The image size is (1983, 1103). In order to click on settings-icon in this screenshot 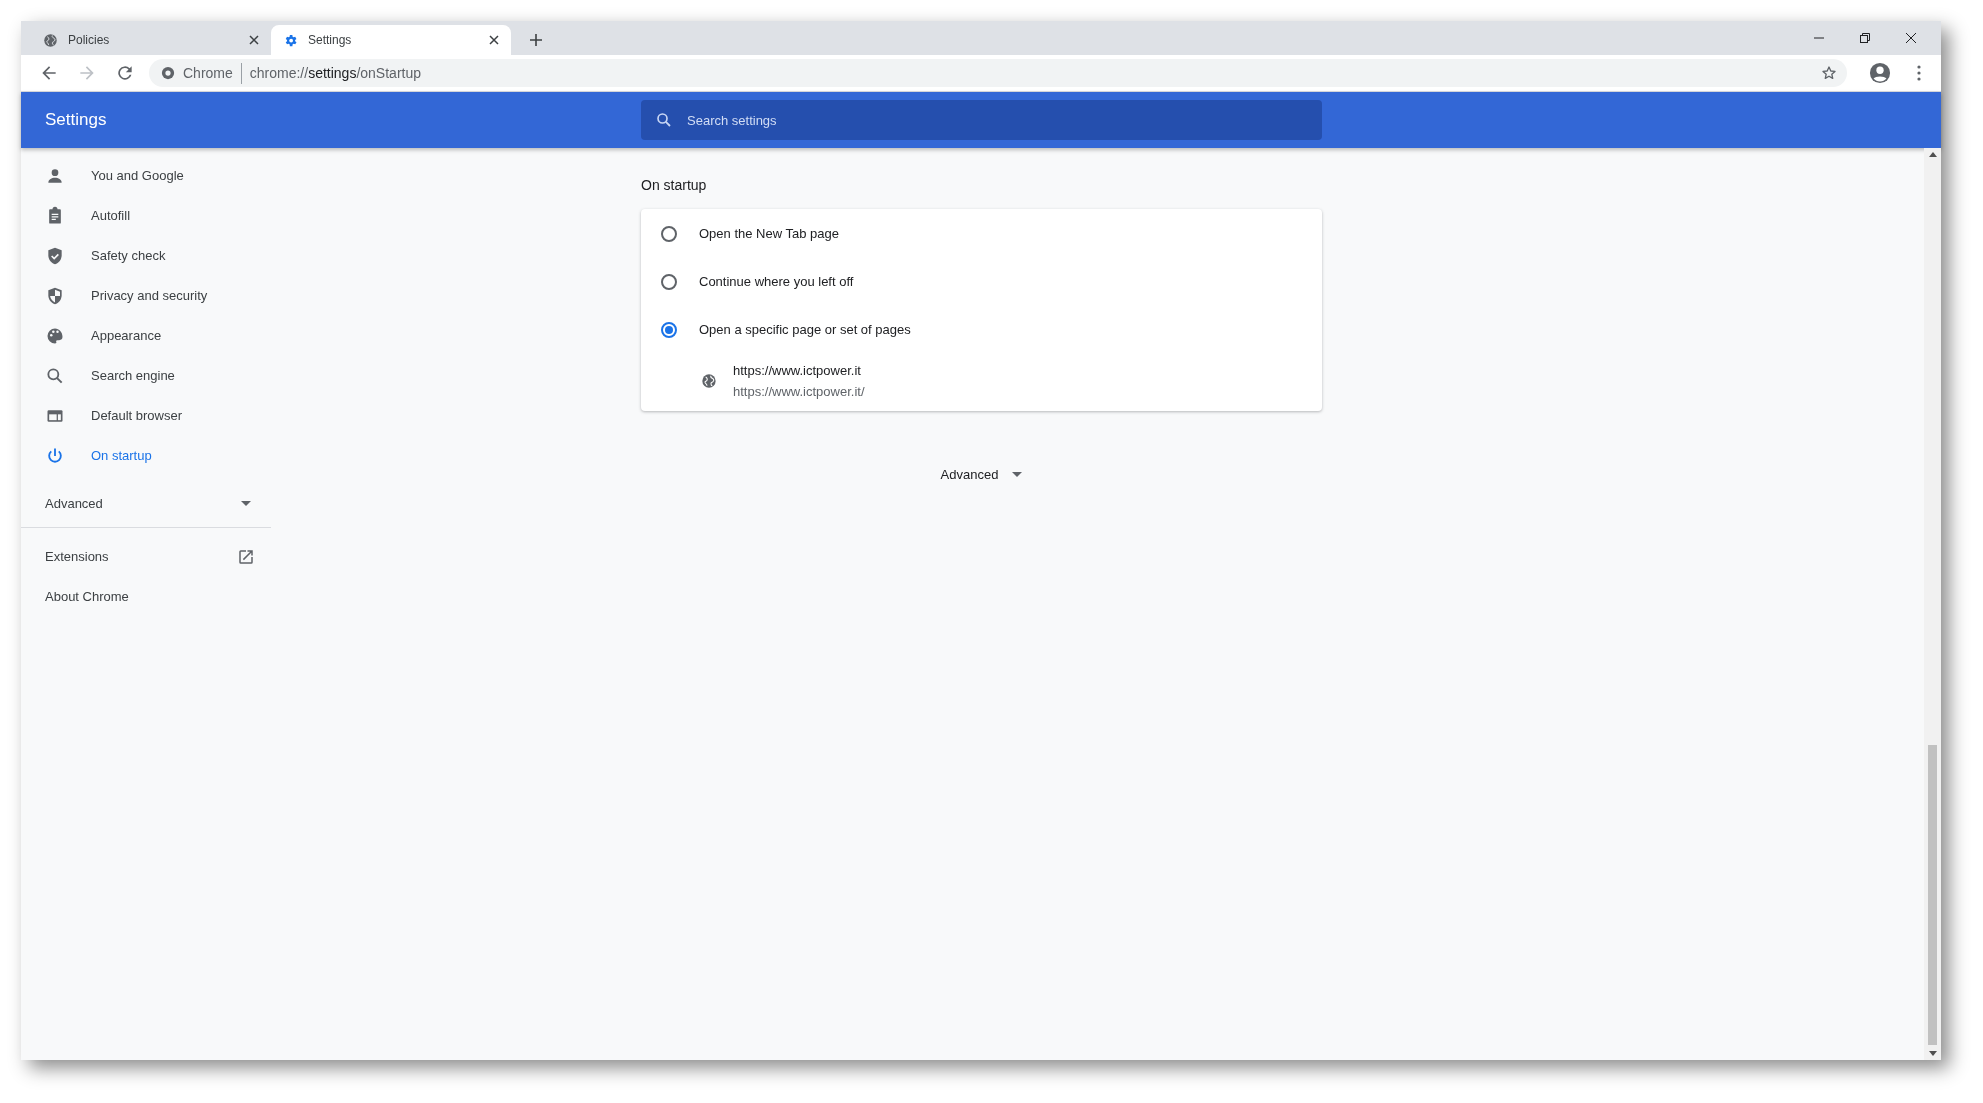, I will do `click(290, 40)`.